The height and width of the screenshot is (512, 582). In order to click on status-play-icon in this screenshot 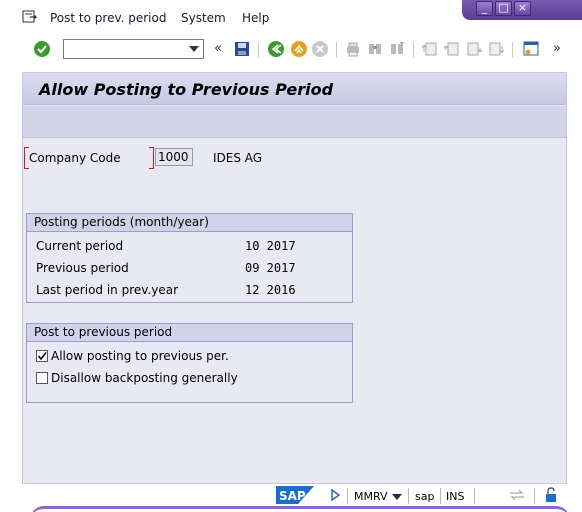, I will do `click(339, 497)`.